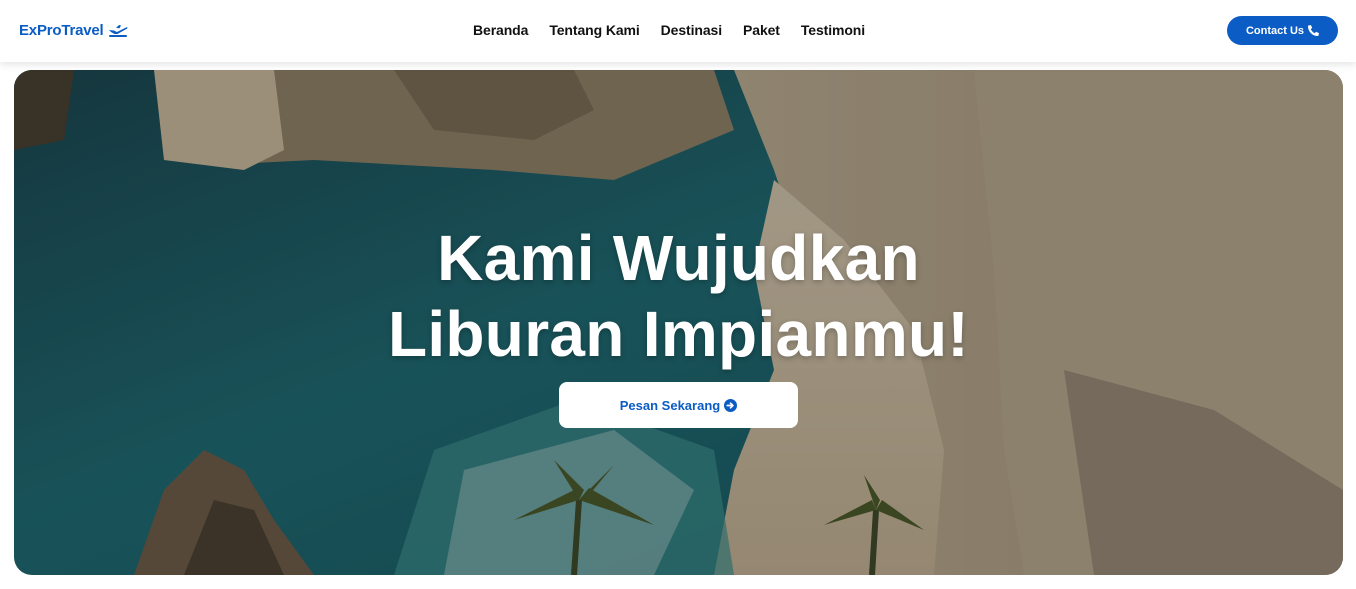 The width and height of the screenshot is (1356, 589). Describe the element at coordinates (500, 30) in the screenshot. I see `nav-beranda: Beranda` at that location.